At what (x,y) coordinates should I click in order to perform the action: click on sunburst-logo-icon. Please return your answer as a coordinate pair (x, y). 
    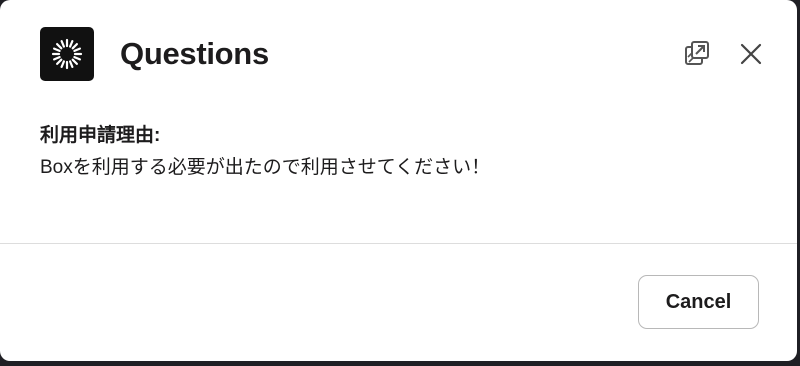
    Looking at the image, I should click on (67, 54).